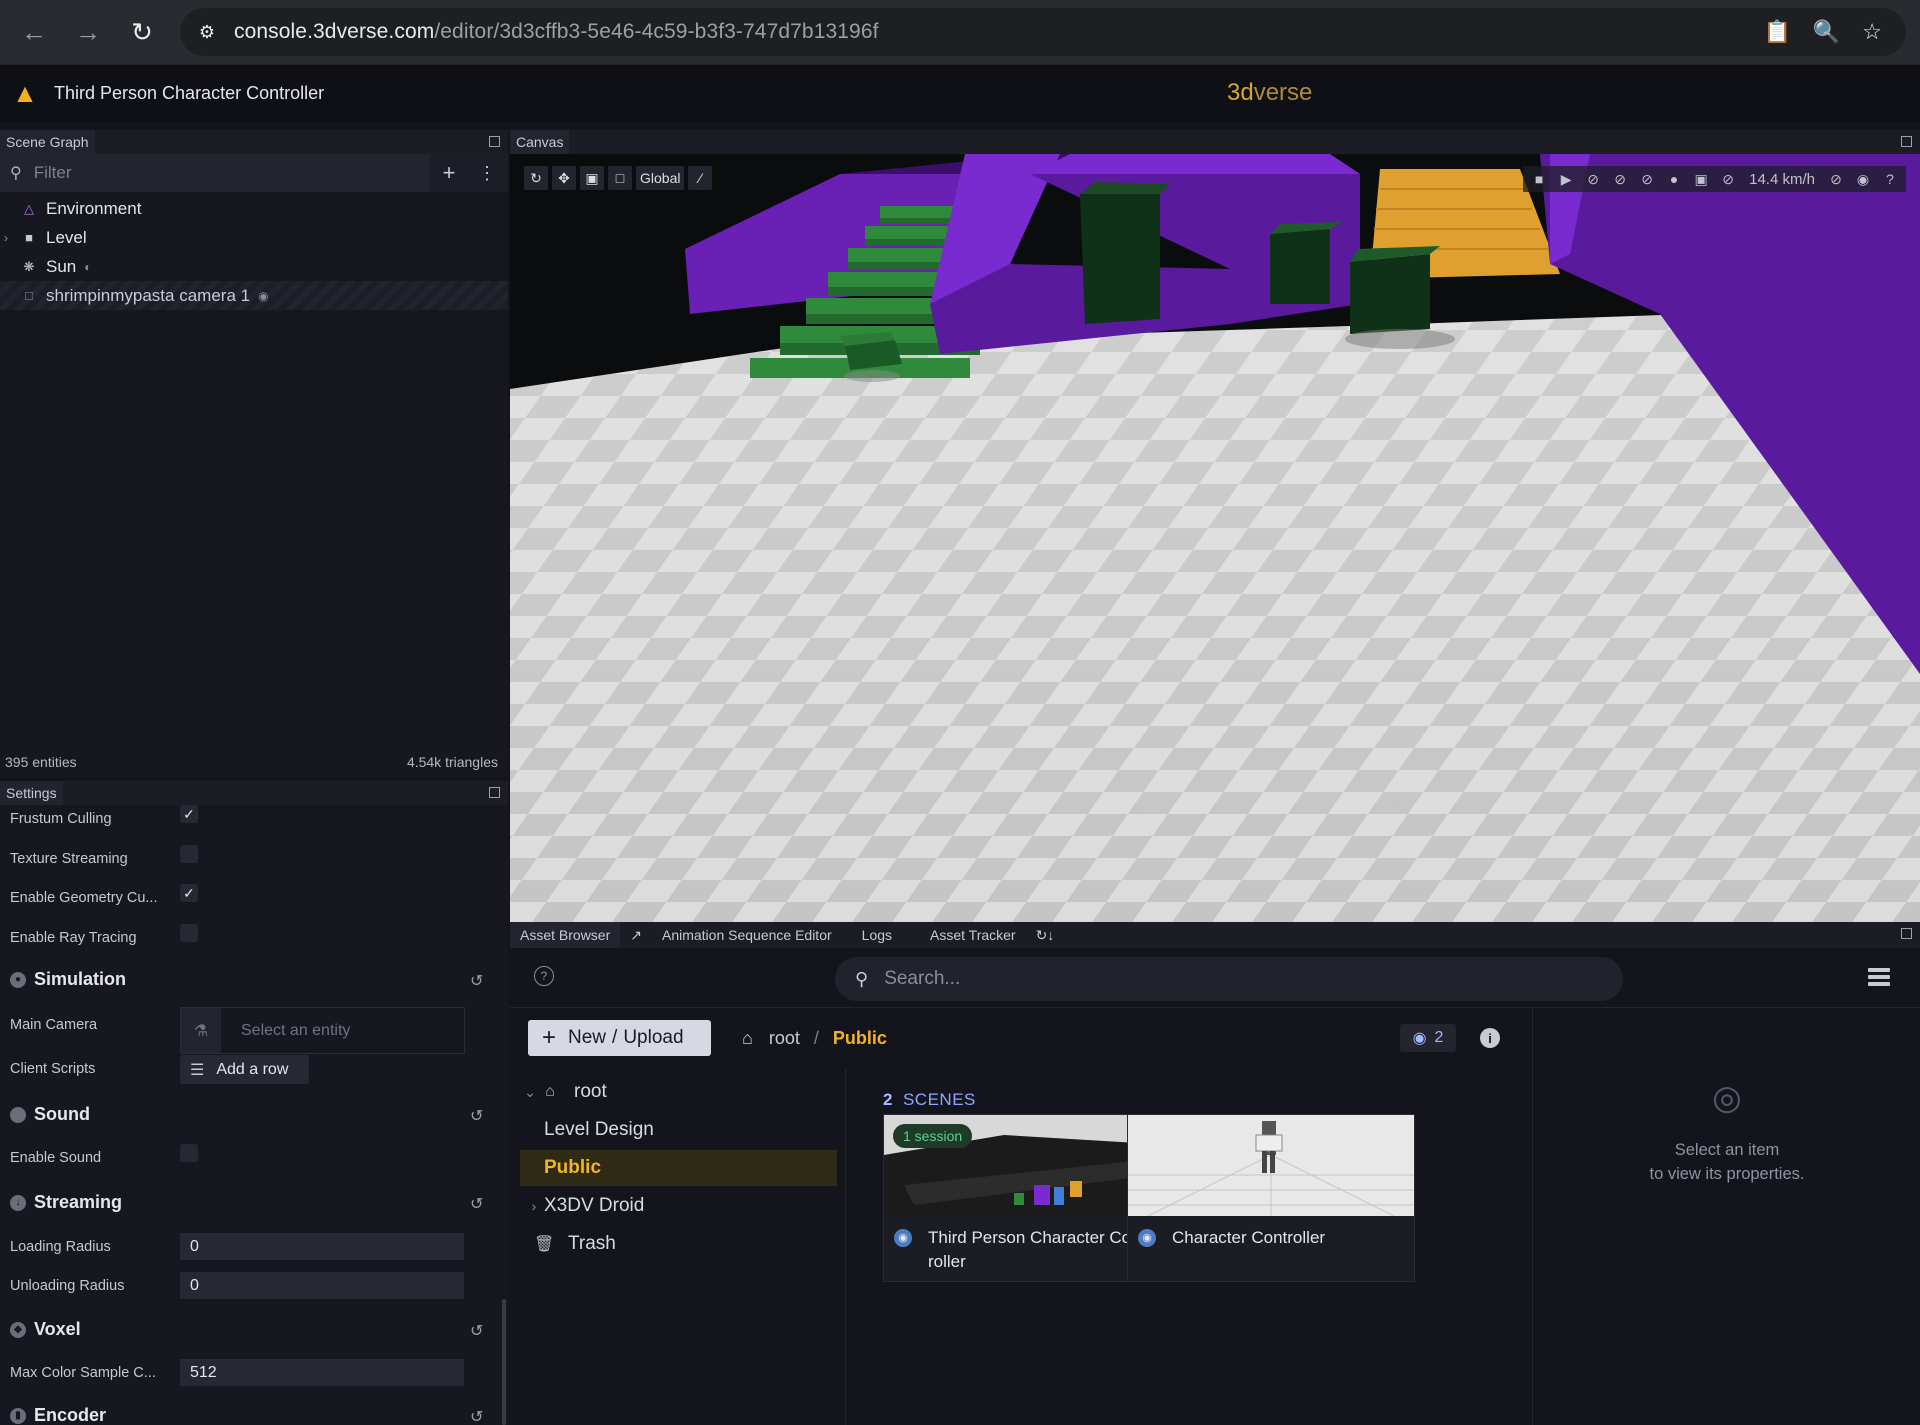  I want to click on voxel-section: ◆ Voxel, so click(45, 1329).